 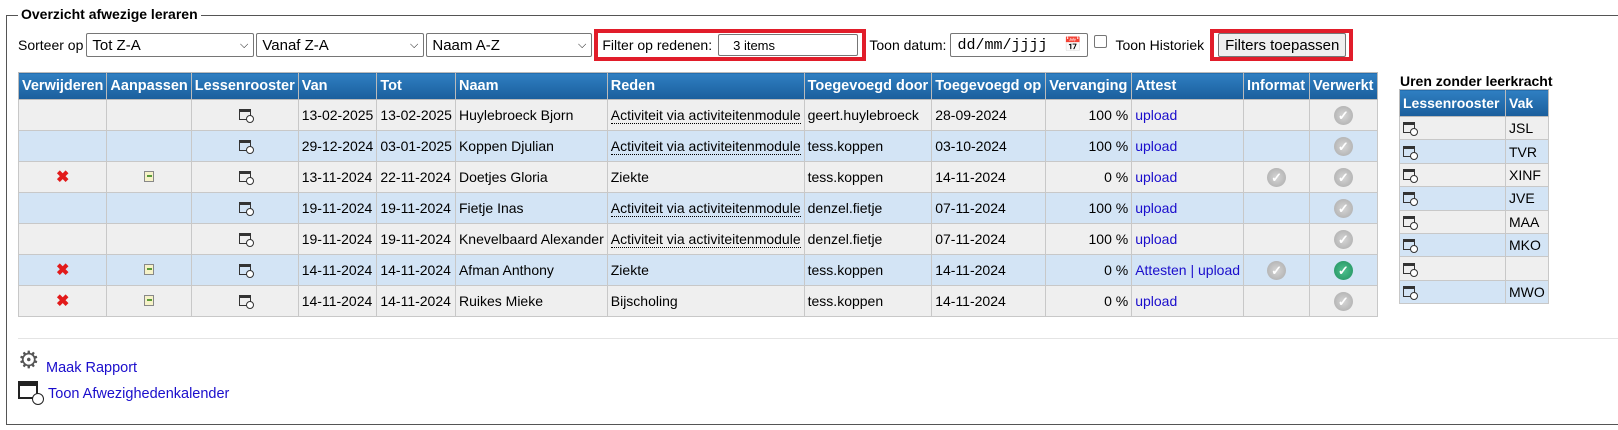 What do you see at coordinates (1019, 45) in the screenshot?
I see `date-input: dd/mm/jjjj 📅` at bounding box center [1019, 45].